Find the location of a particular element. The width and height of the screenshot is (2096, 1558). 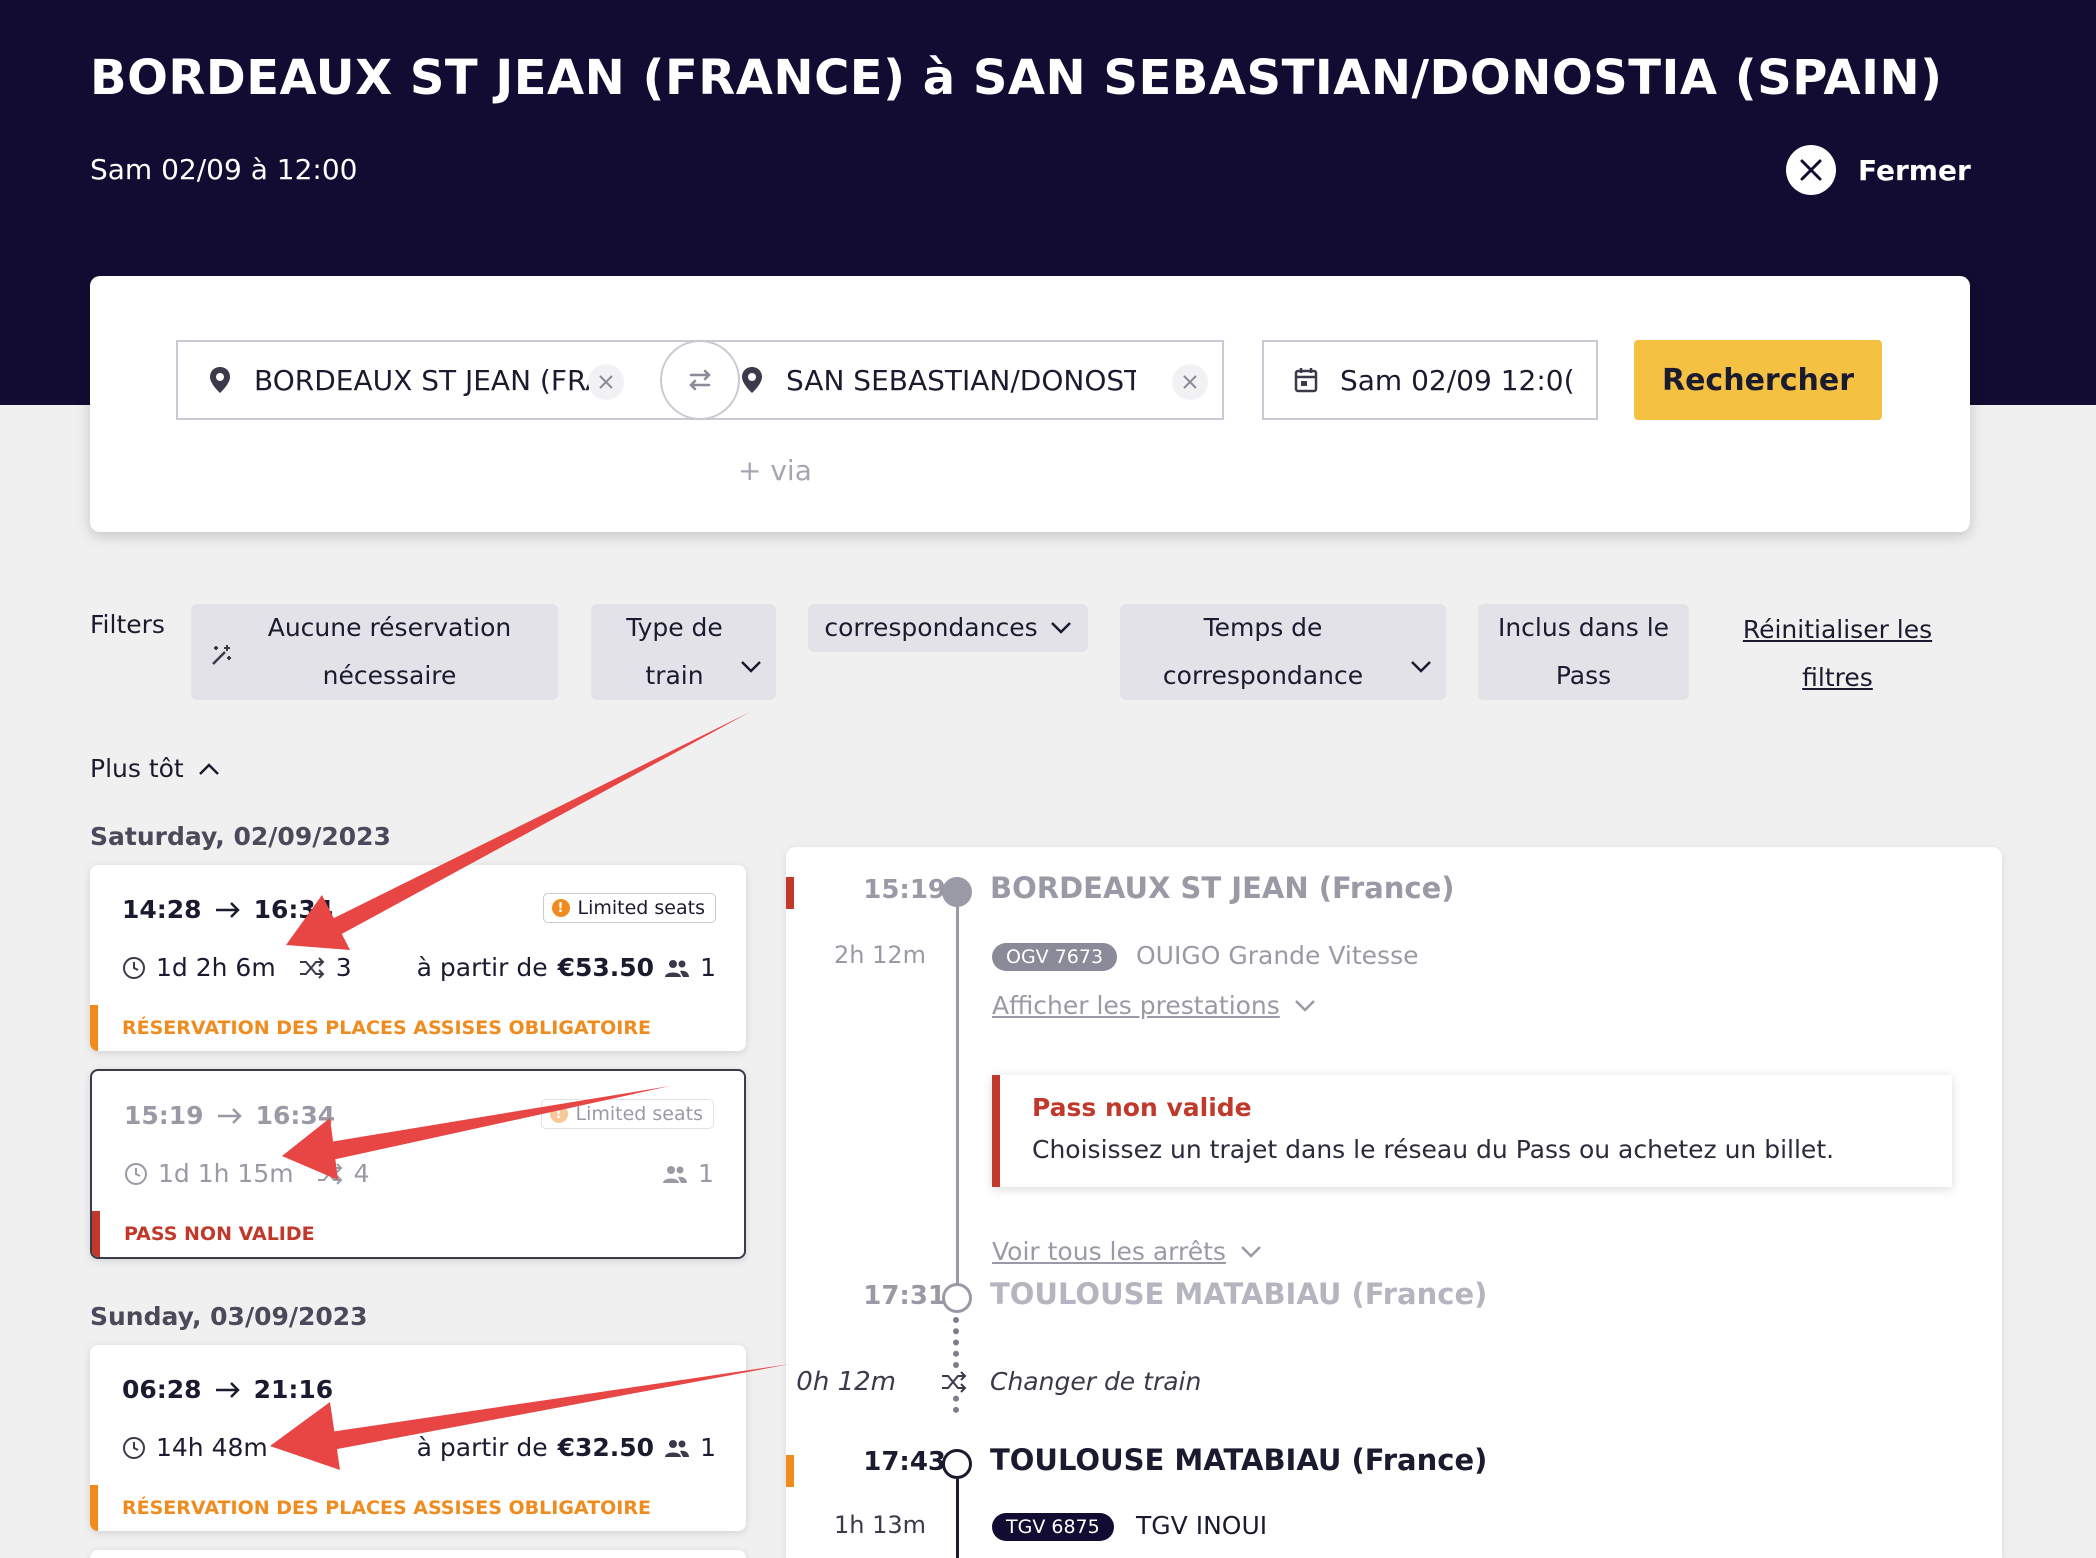

journey-meta: 14h 48m is located at coordinates (195, 1447).